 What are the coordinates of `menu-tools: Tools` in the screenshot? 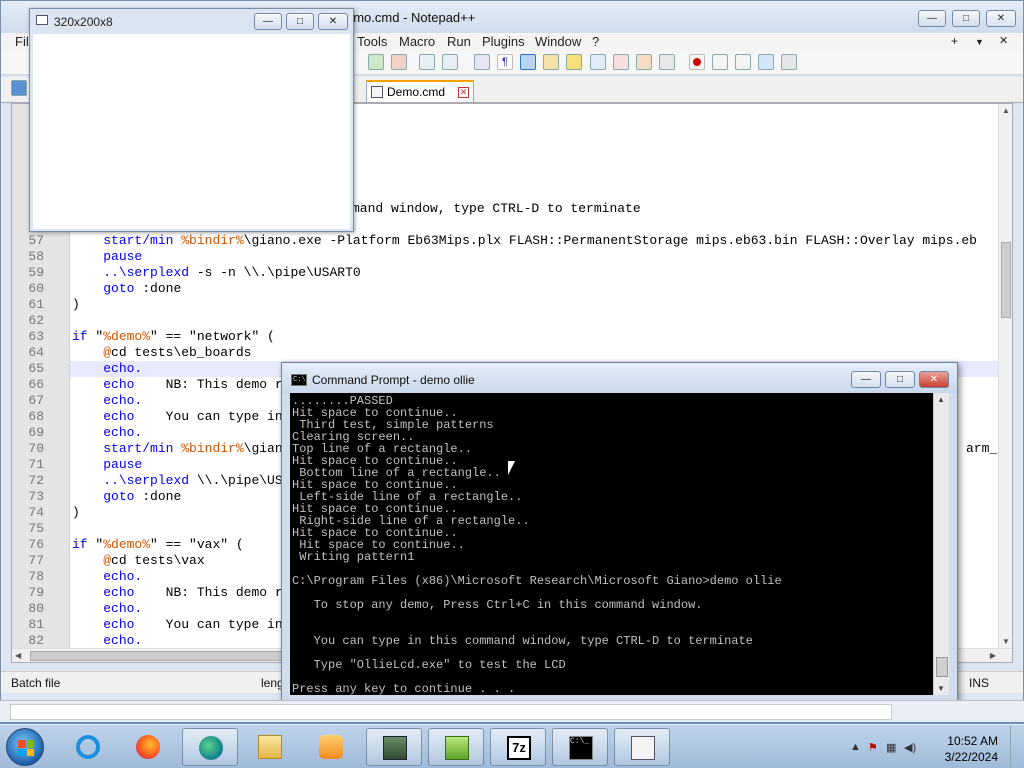 It's located at (372, 41).